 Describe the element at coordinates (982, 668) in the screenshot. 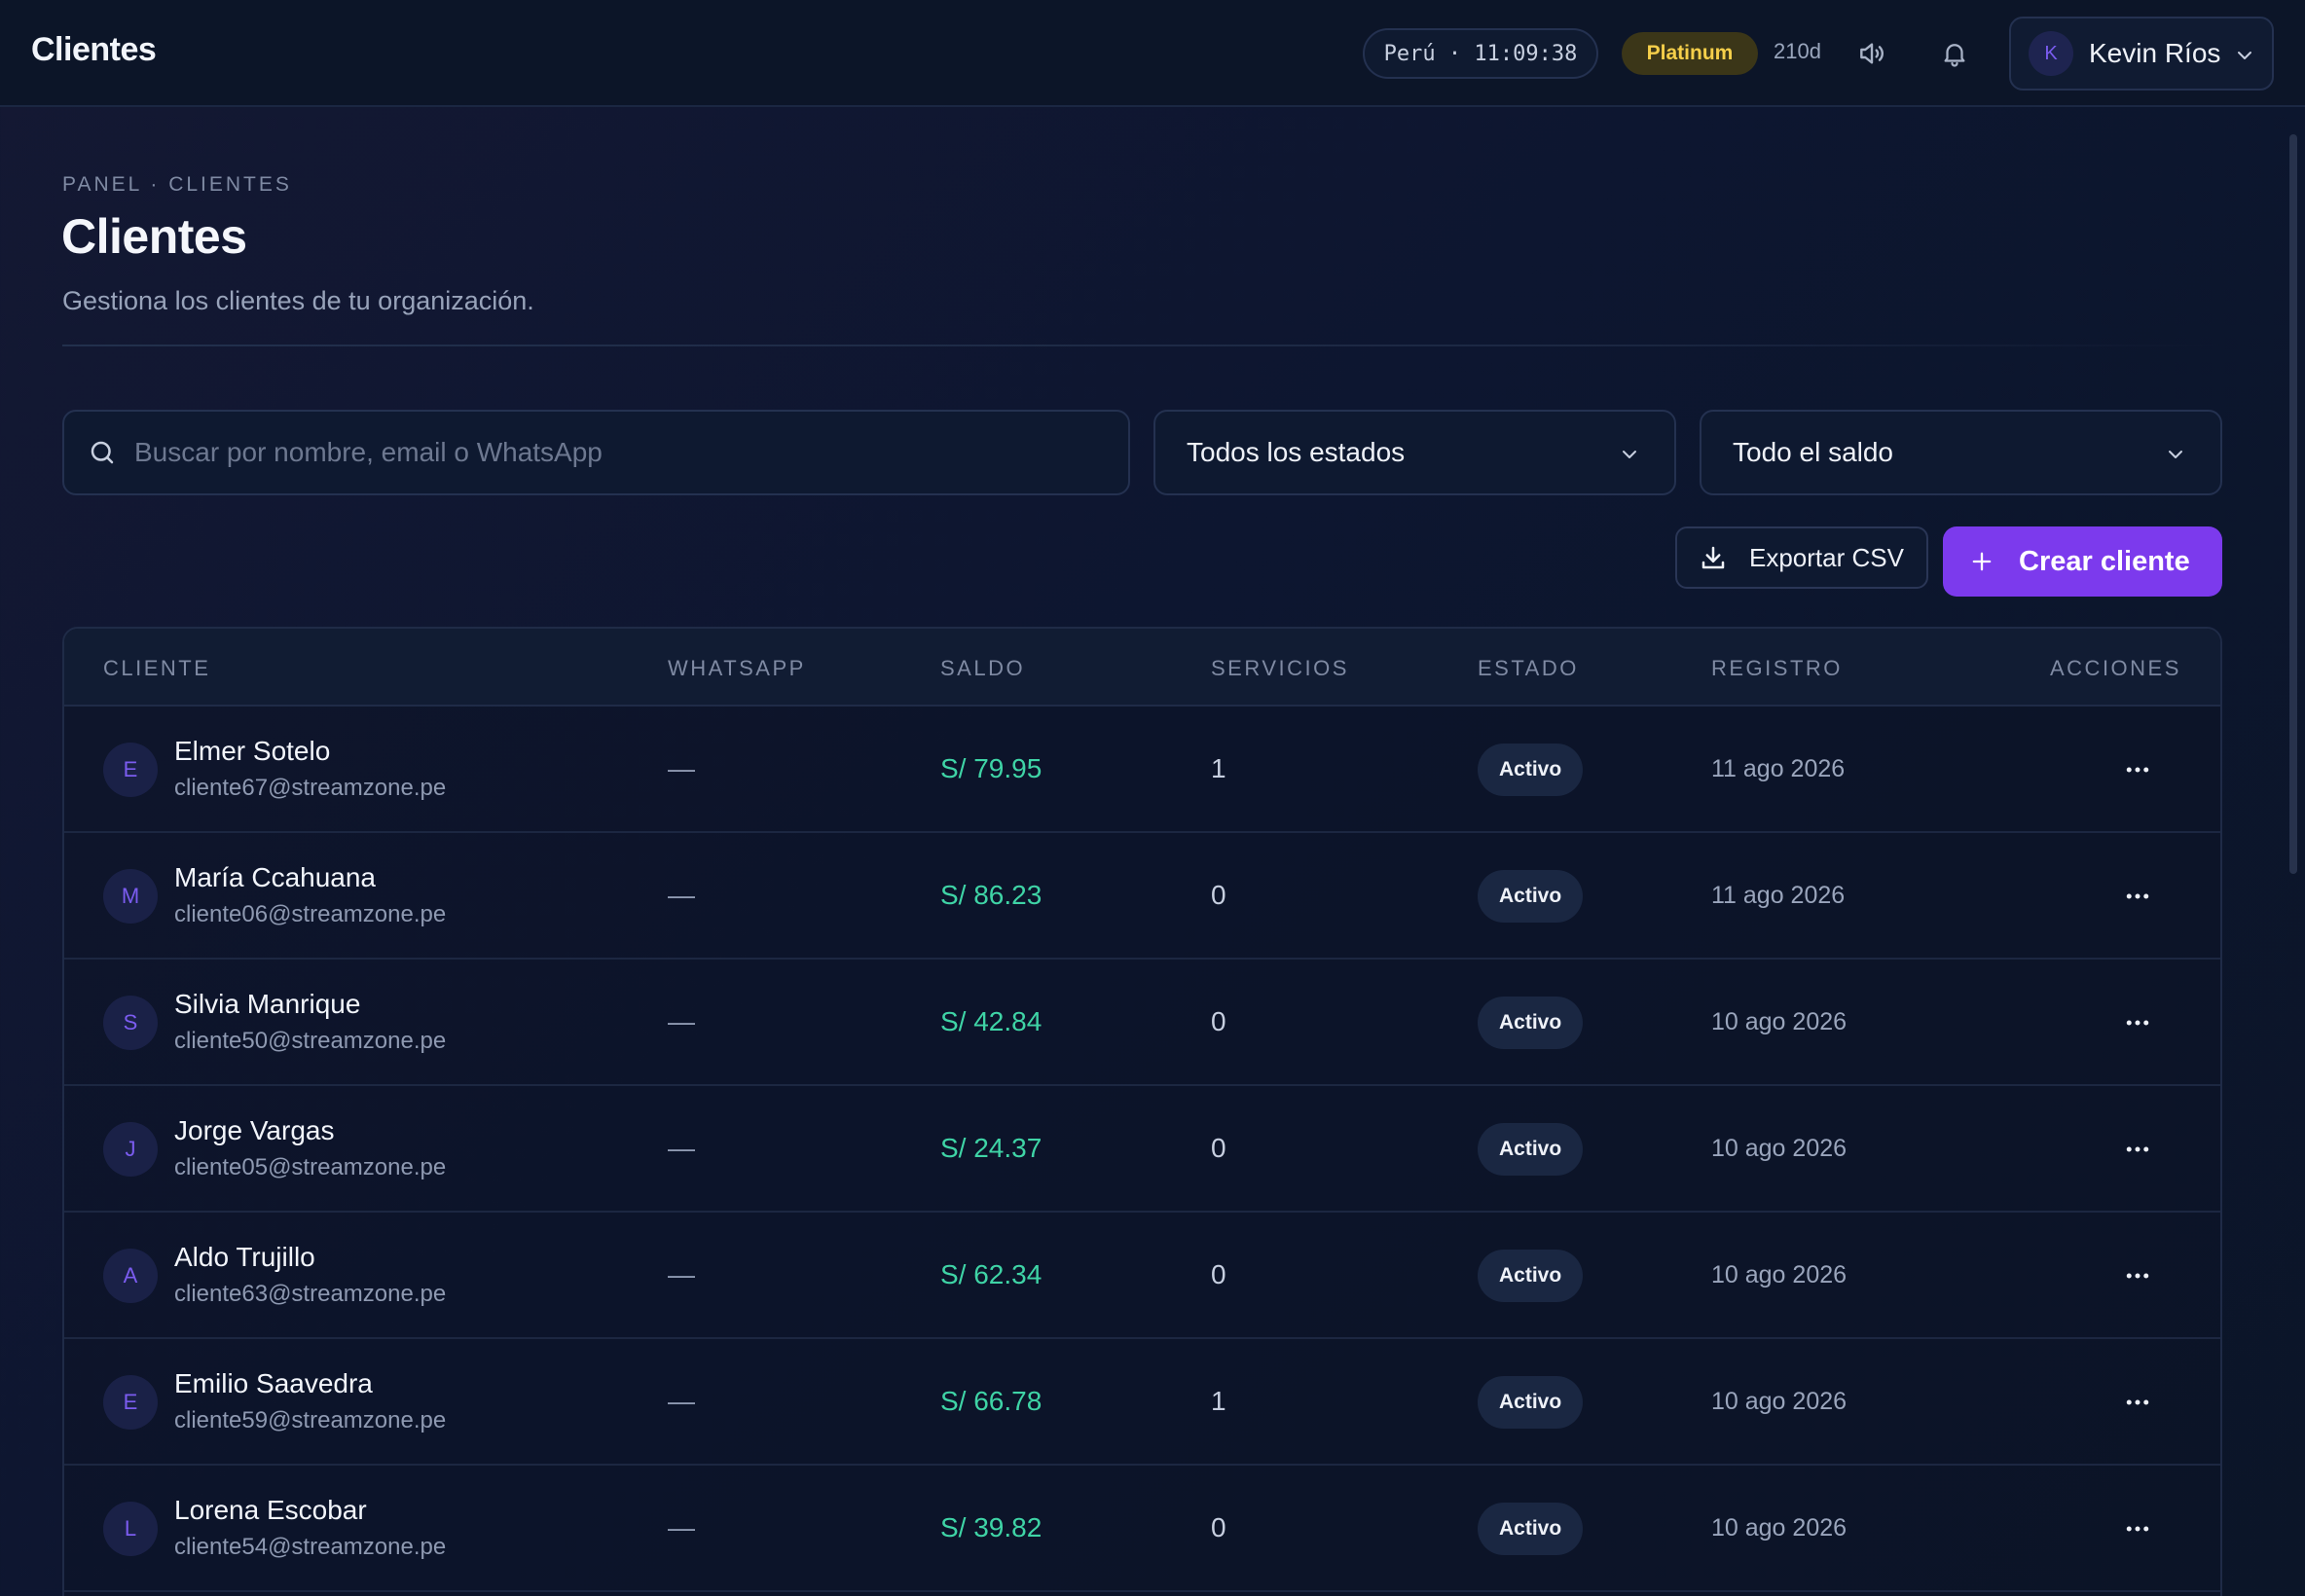

I see `column-header-saldo: SALDO` at that location.